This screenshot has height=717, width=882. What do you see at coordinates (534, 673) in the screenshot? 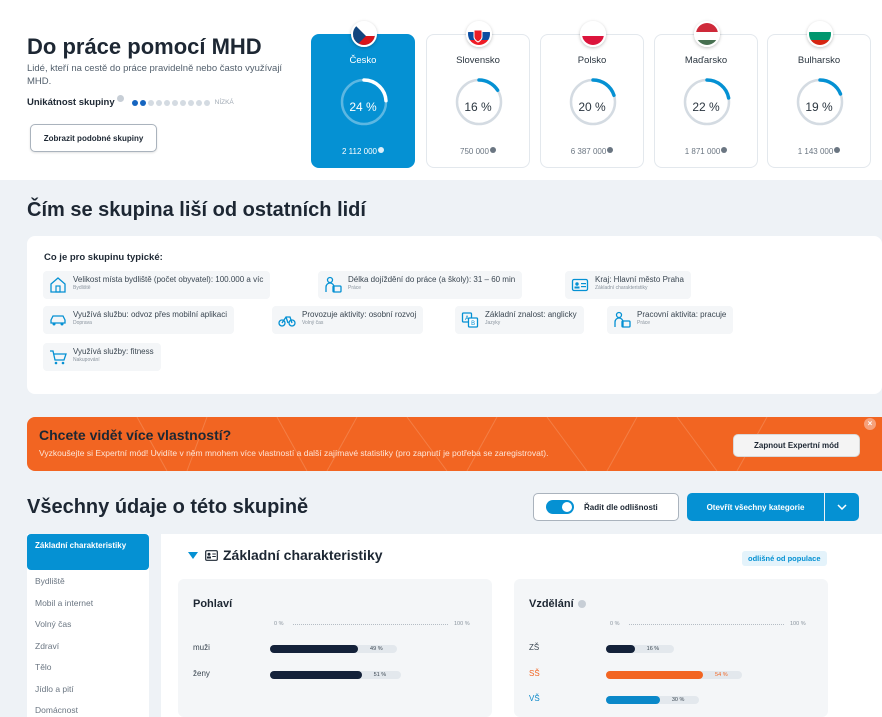
I see `row-label: SŠ` at bounding box center [534, 673].